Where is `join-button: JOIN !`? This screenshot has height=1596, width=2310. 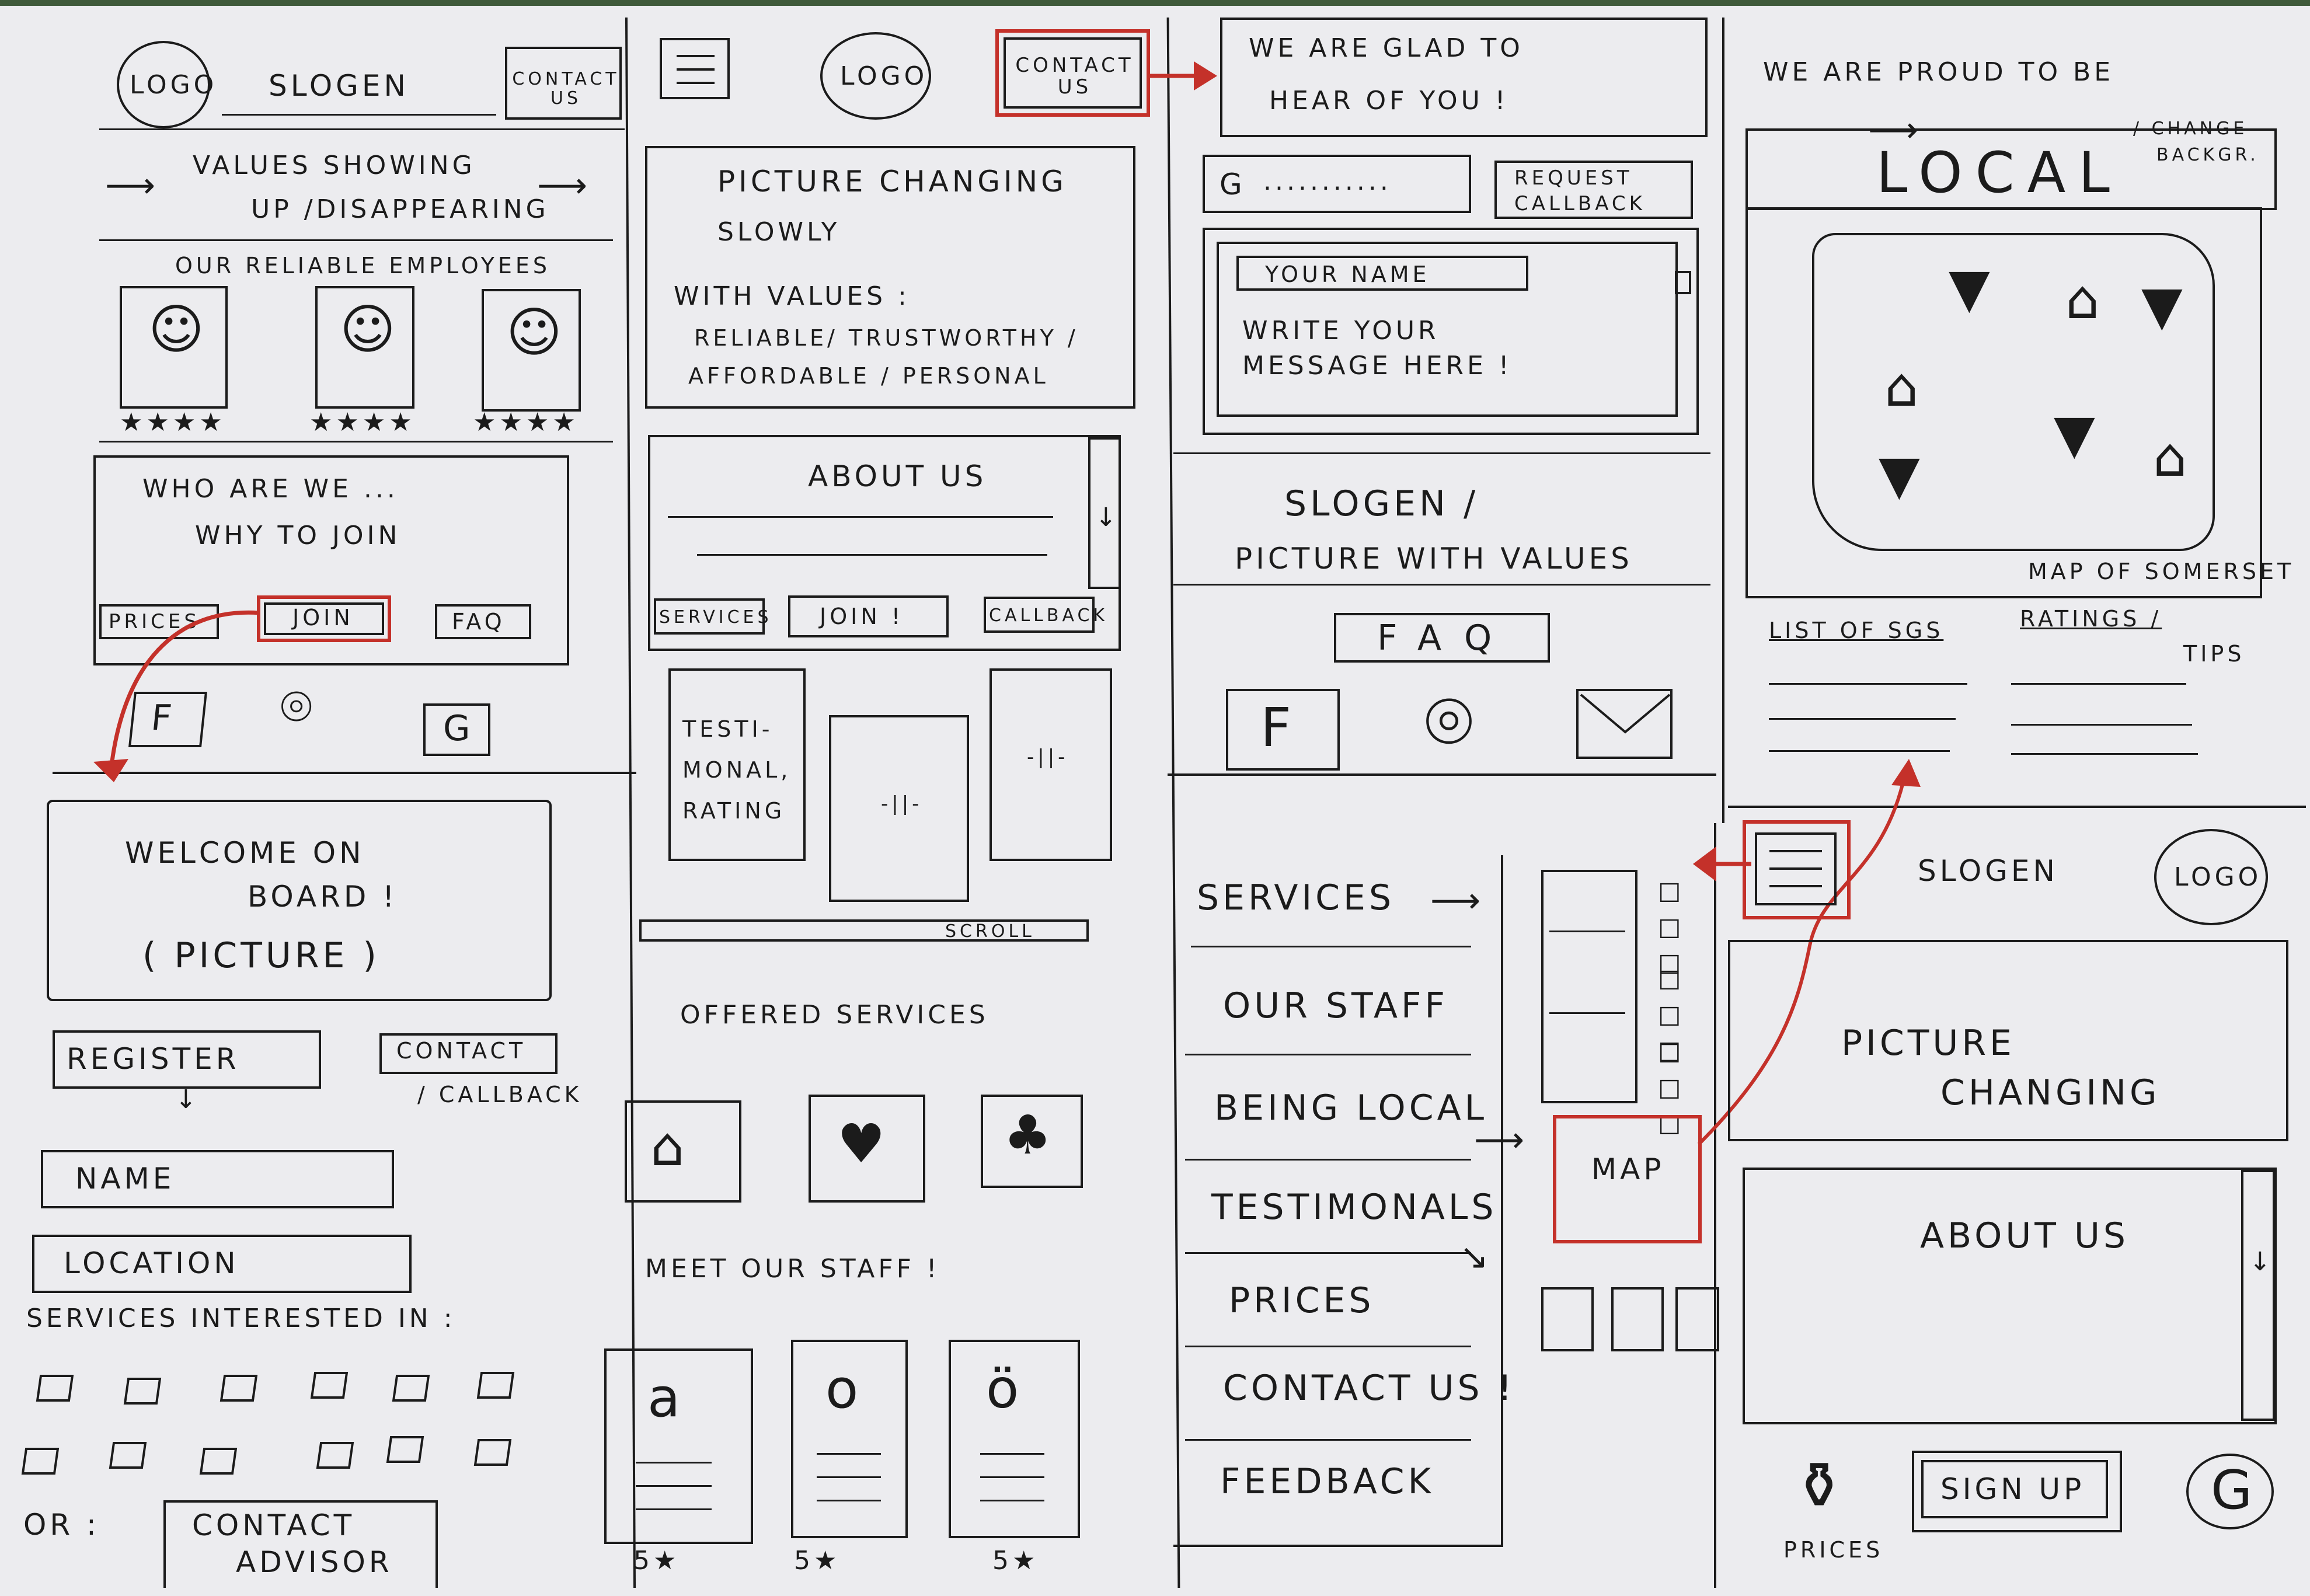 join-button: JOIN ! is located at coordinates (869, 616).